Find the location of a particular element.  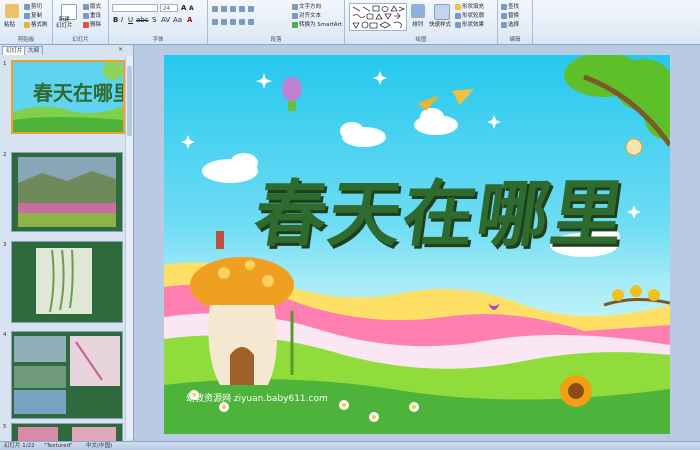

list-buttons is located at coordinates (233, 8).